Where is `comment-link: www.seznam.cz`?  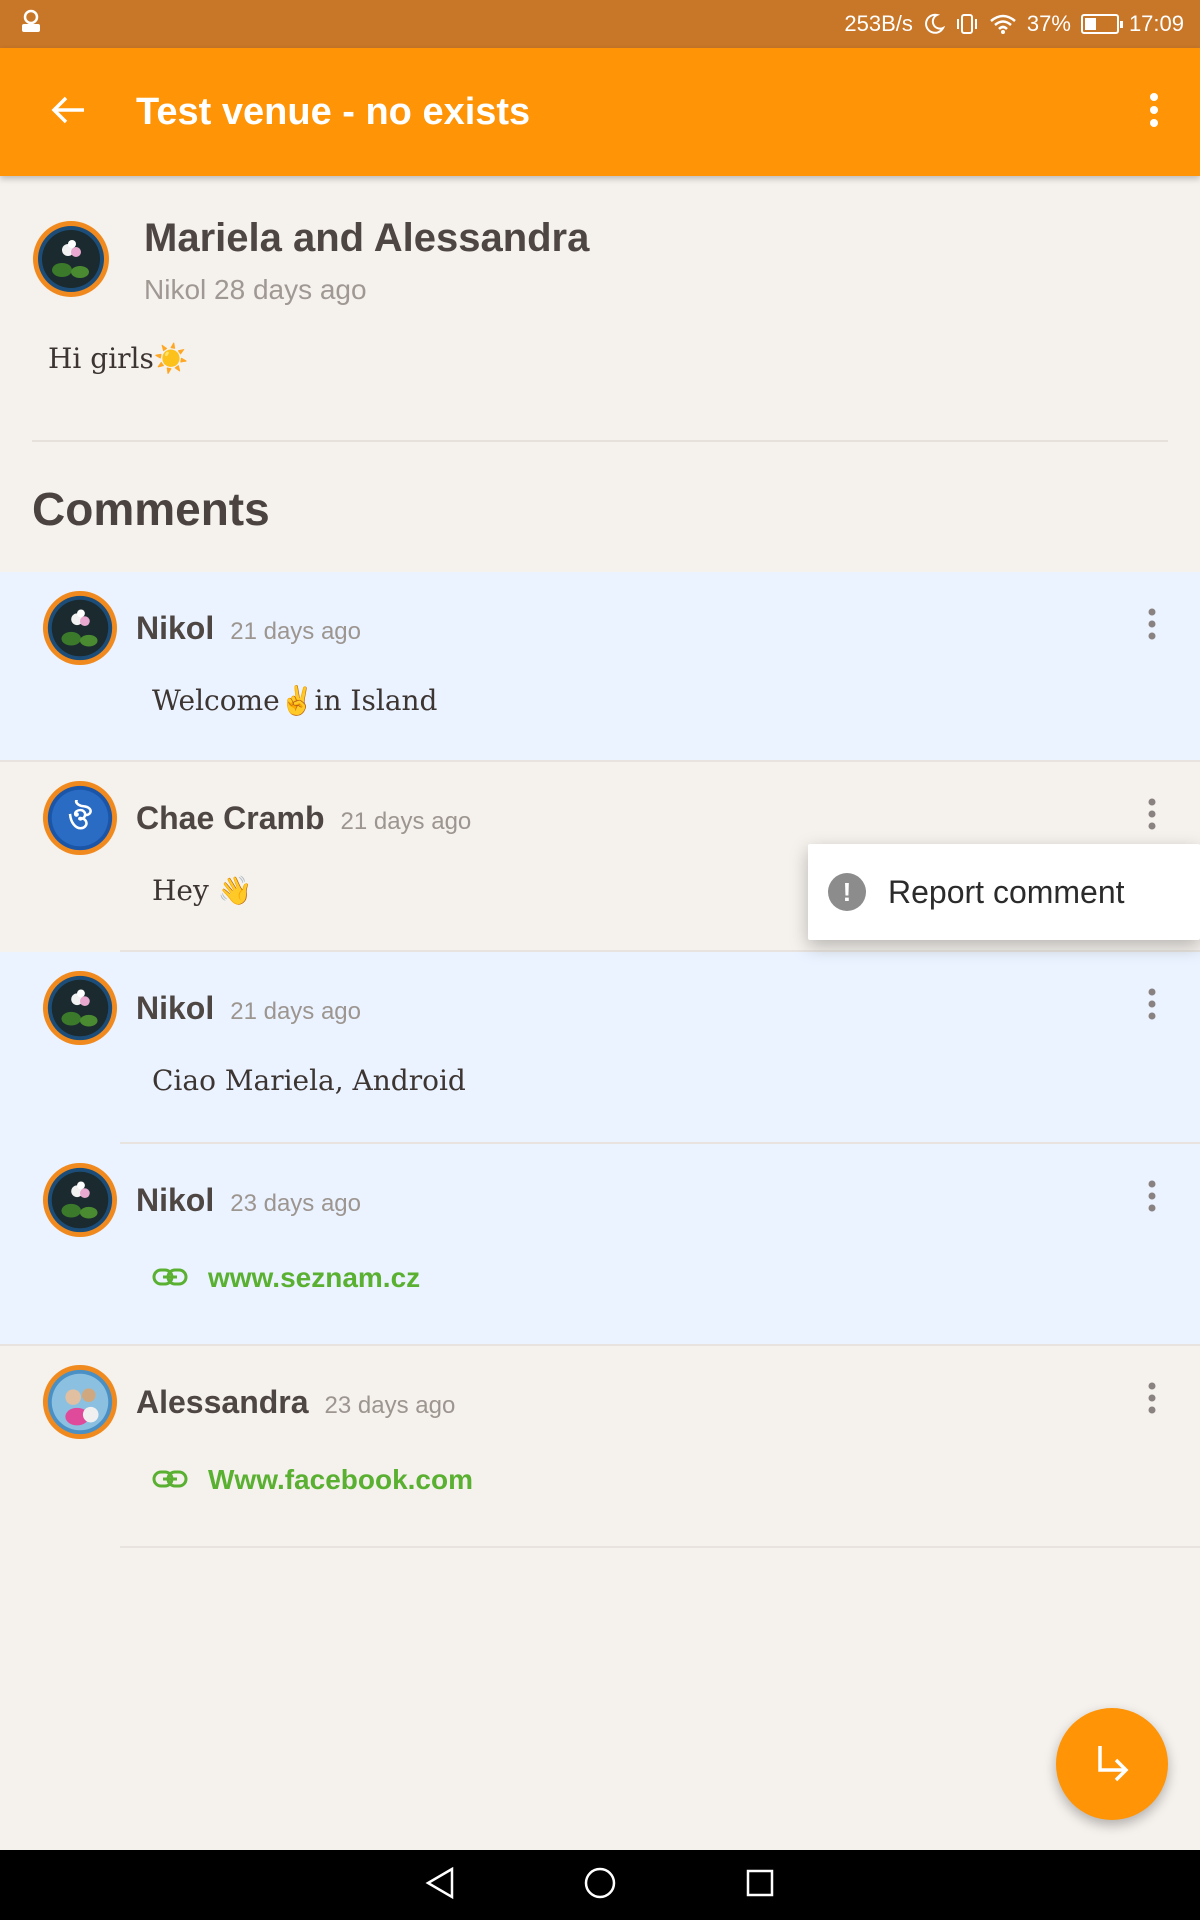 comment-link: www.seznam.cz is located at coordinates (286, 1278).